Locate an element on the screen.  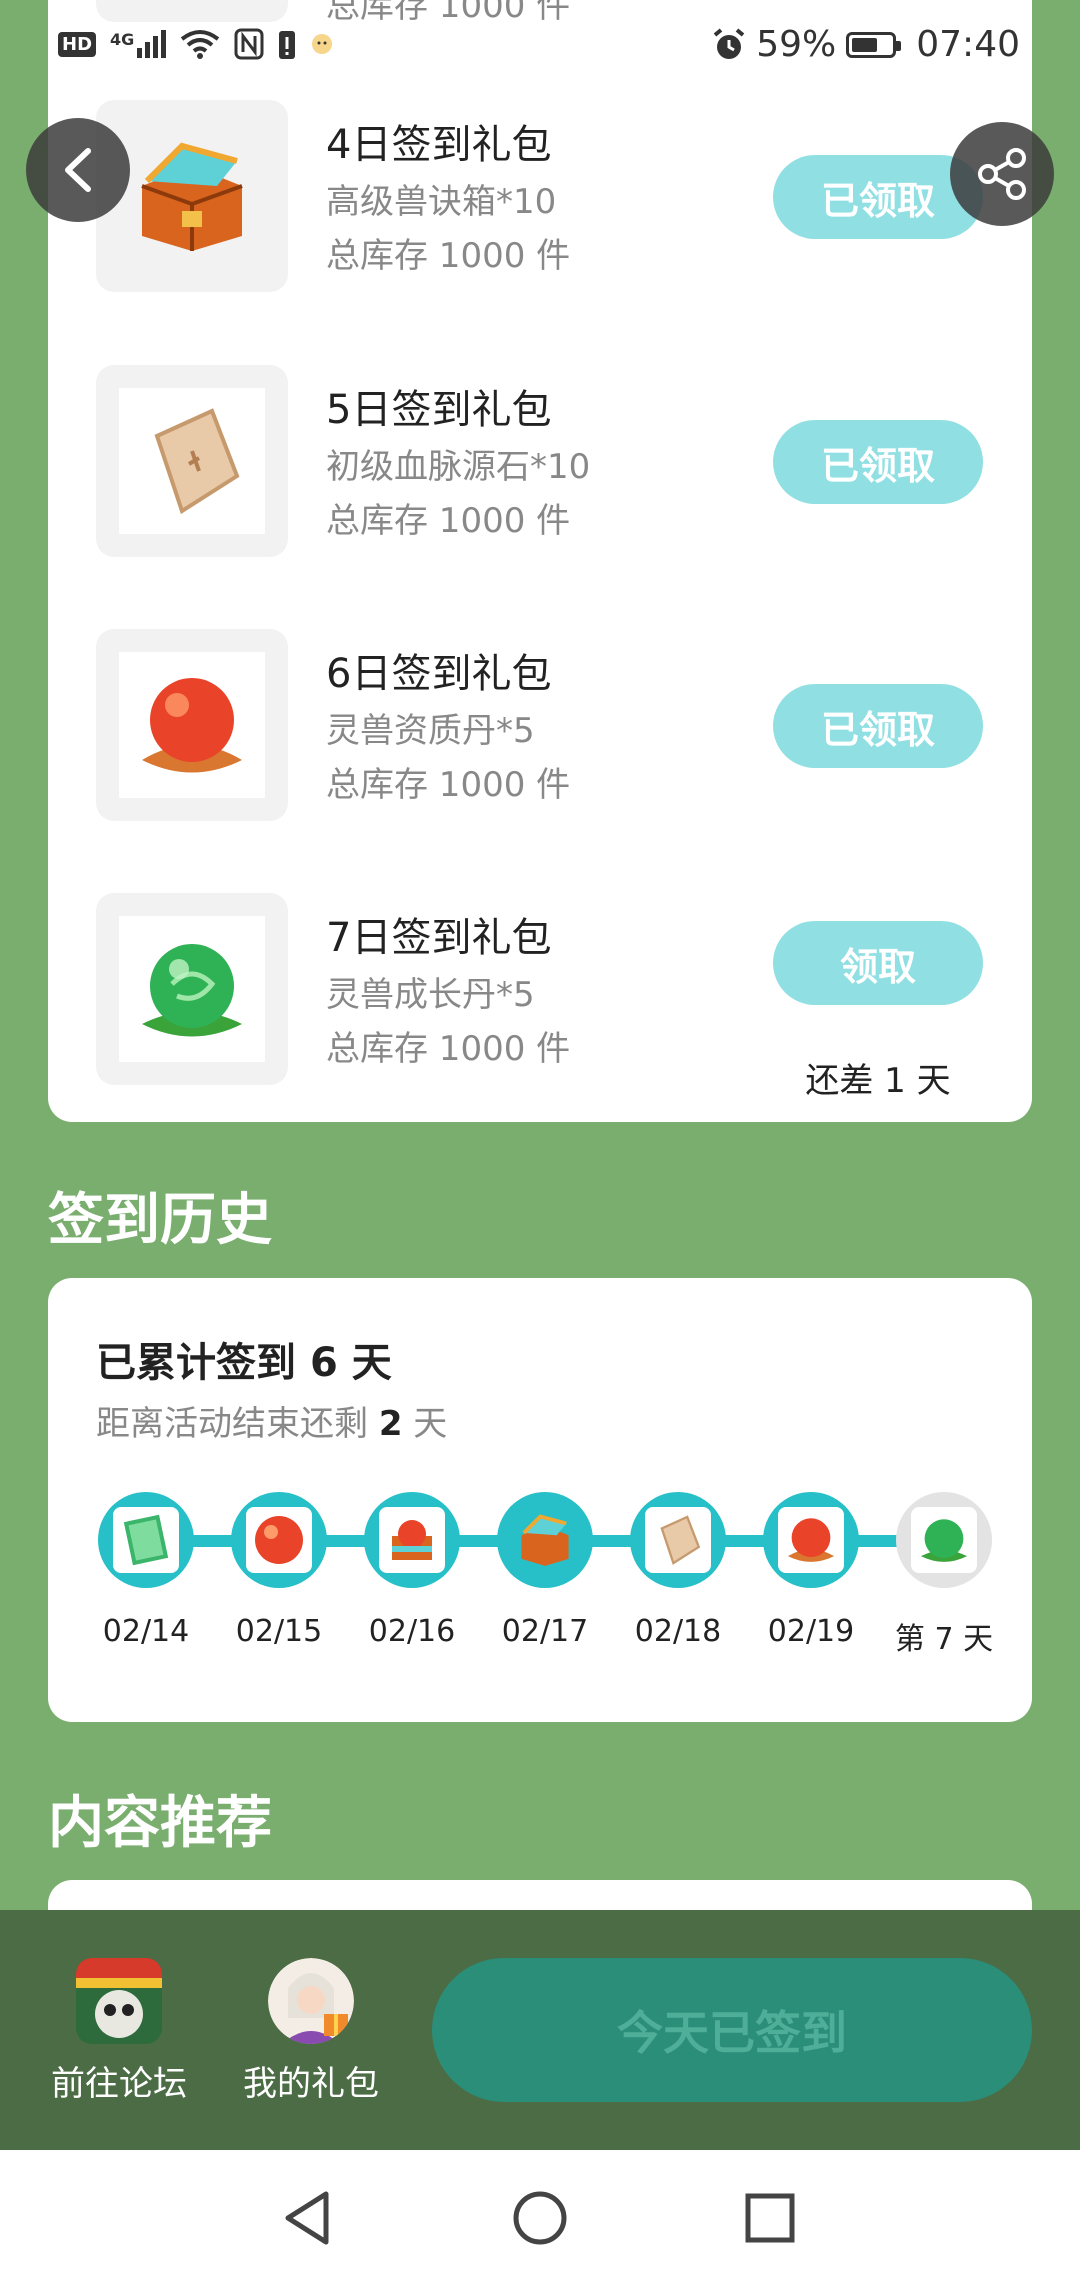
total-checkin-days: 已累计签到 6 天 is located at coordinates (244, 1363).